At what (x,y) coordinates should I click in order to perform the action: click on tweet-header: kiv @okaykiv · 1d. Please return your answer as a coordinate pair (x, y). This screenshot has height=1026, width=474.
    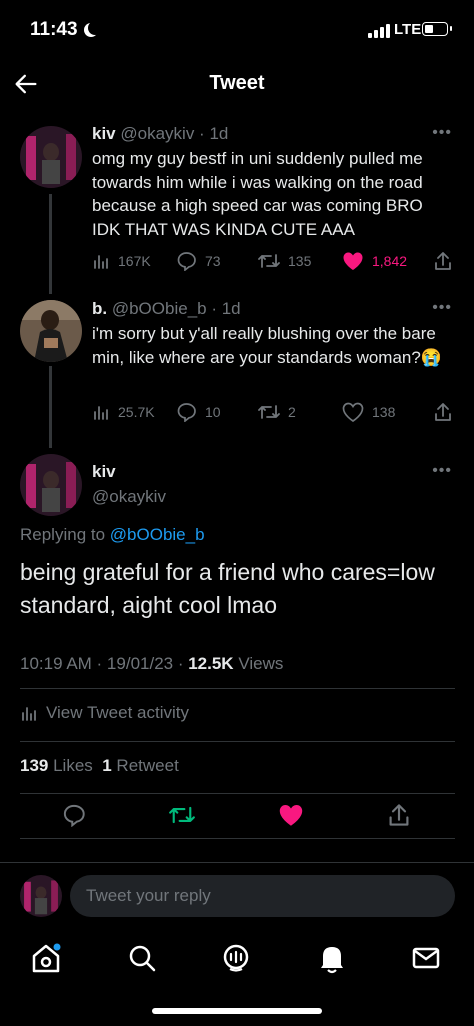
    Looking at the image, I should click on (160, 133).